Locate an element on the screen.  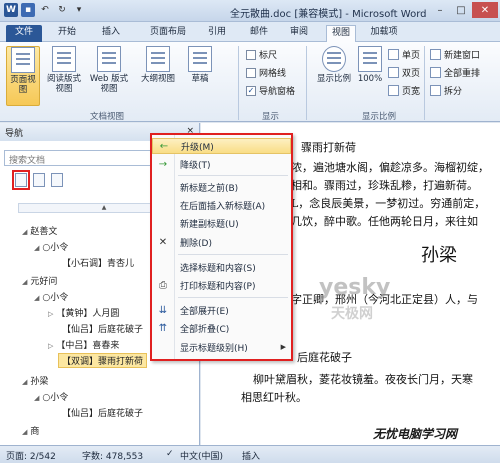
maximize-icon: □ is located at coordinates (461, 10).